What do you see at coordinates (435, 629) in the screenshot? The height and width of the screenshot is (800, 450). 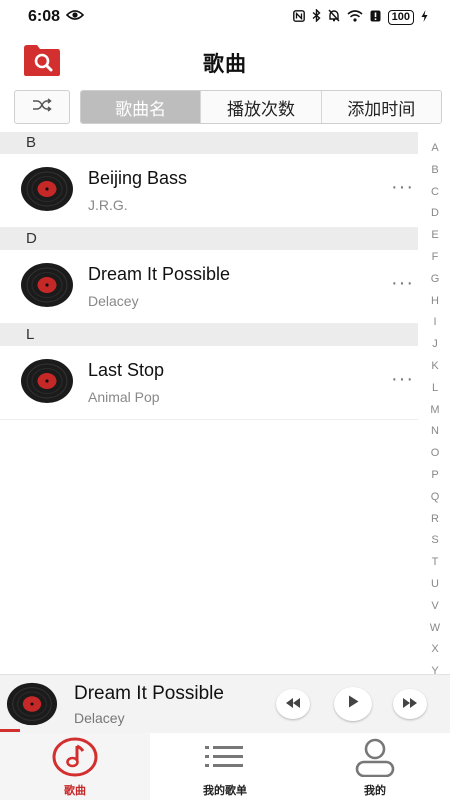 I see `index-letter: W` at bounding box center [435, 629].